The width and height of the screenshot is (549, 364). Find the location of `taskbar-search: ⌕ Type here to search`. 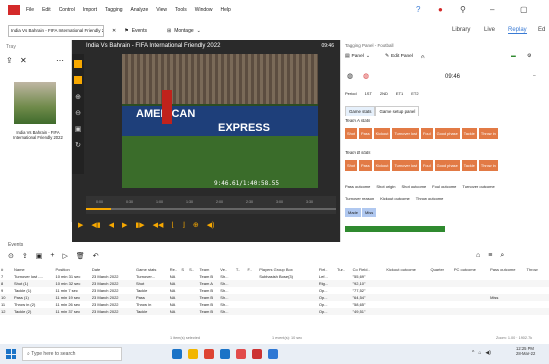

taskbar-search: ⌕ Type here to search is located at coordinates (72, 354).